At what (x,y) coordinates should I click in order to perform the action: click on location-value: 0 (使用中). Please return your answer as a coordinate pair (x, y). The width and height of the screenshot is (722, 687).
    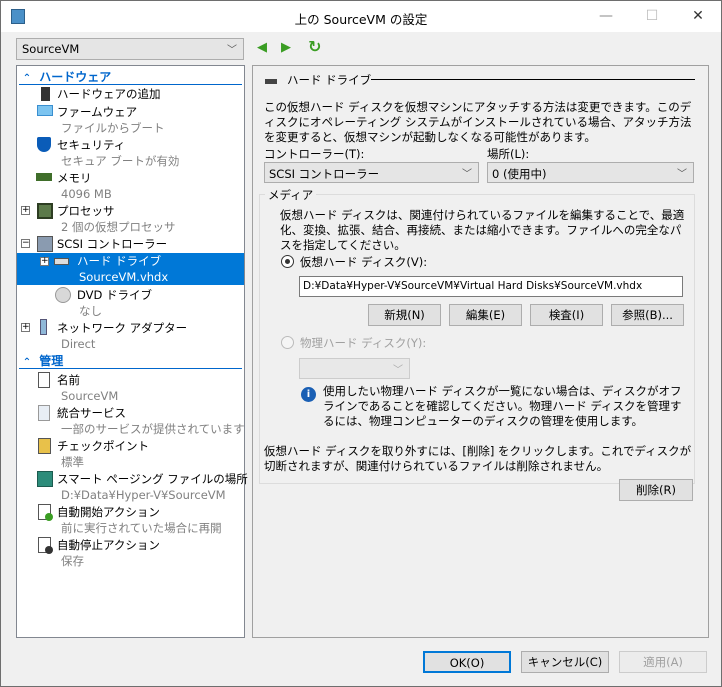
    Looking at the image, I should click on (519, 174).